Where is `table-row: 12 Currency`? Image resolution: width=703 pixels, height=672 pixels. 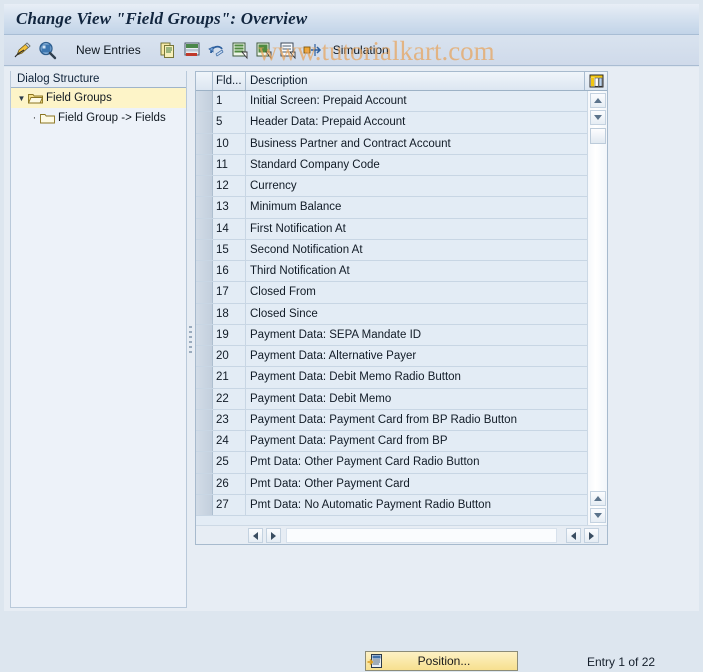 table-row: 12 Currency is located at coordinates (391, 187).